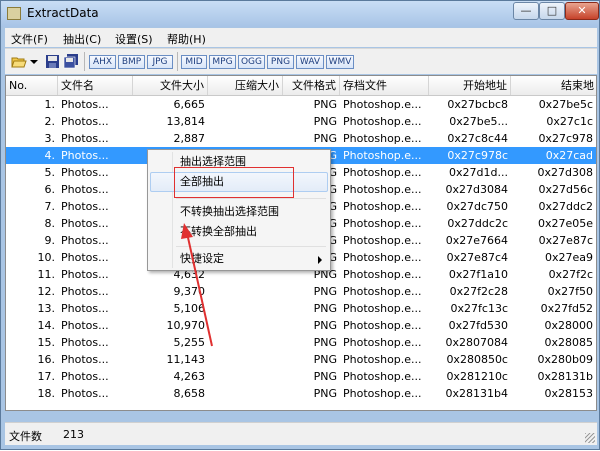 The height and width of the screenshot is (451, 600). I want to click on cell-start: 0x27fc13c, so click(479, 308).